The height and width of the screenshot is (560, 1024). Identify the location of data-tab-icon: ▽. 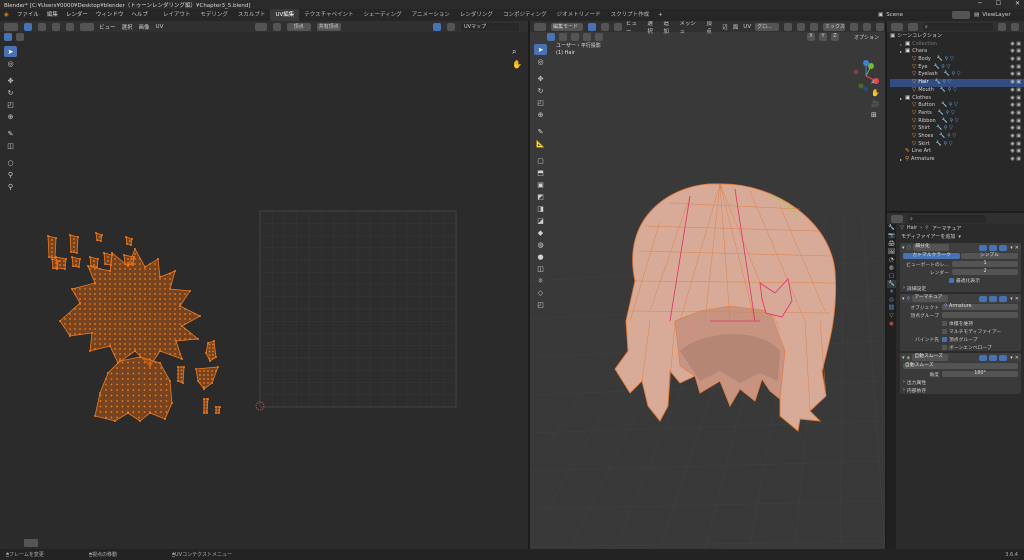
(891, 316).